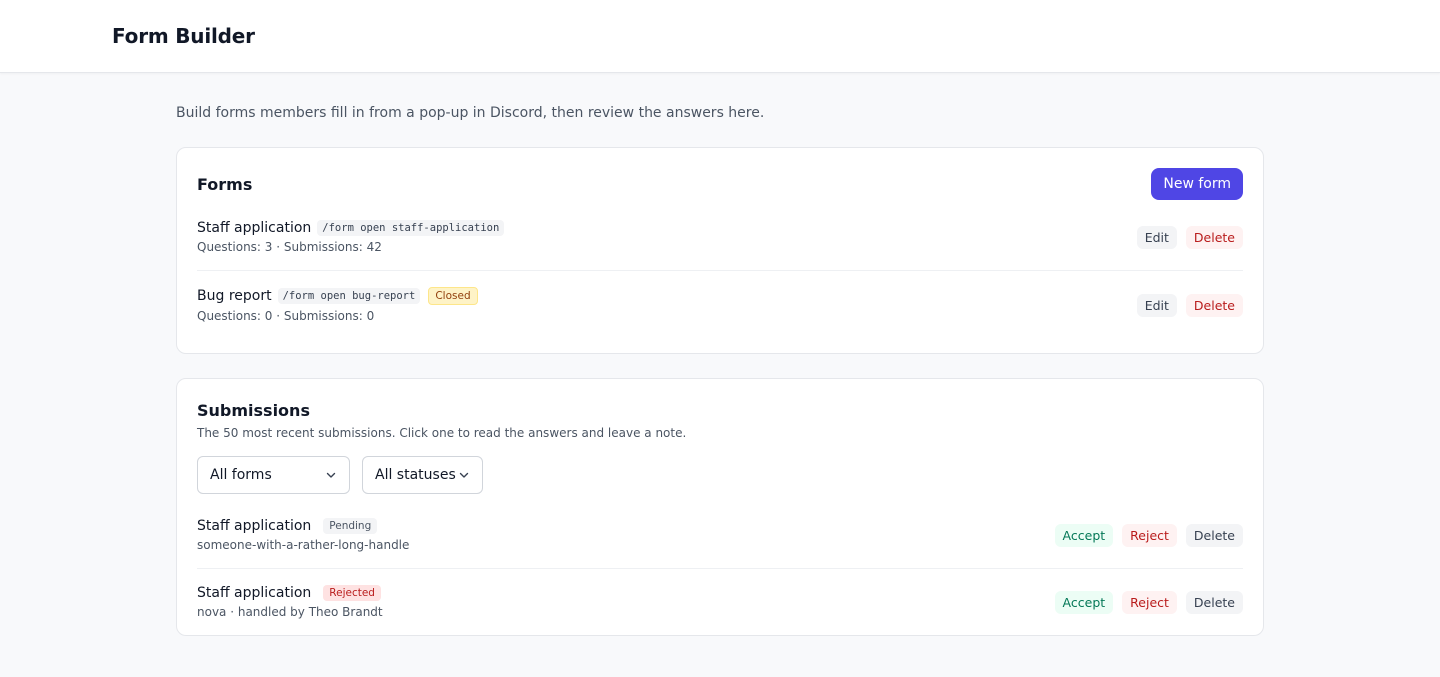  I want to click on submissions-title: Submissions, so click(253, 410).